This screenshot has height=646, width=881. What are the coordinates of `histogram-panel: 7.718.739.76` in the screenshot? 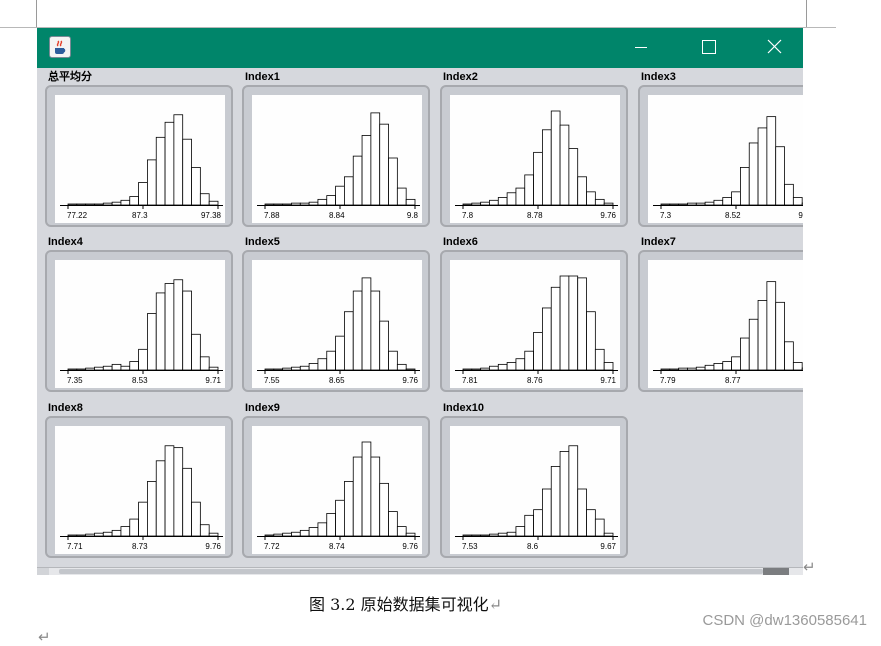 It's located at (139, 487).